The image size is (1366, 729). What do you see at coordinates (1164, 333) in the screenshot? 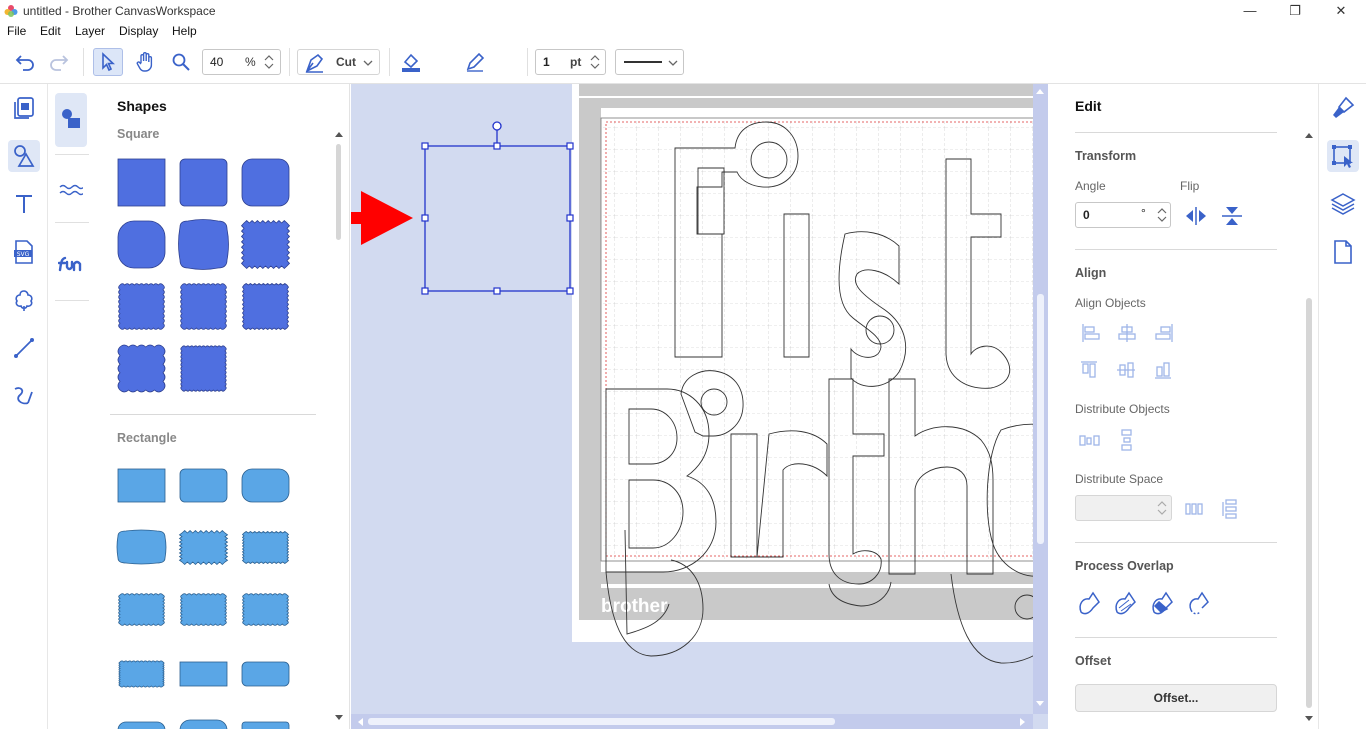
I see `align-right-icon` at bounding box center [1164, 333].